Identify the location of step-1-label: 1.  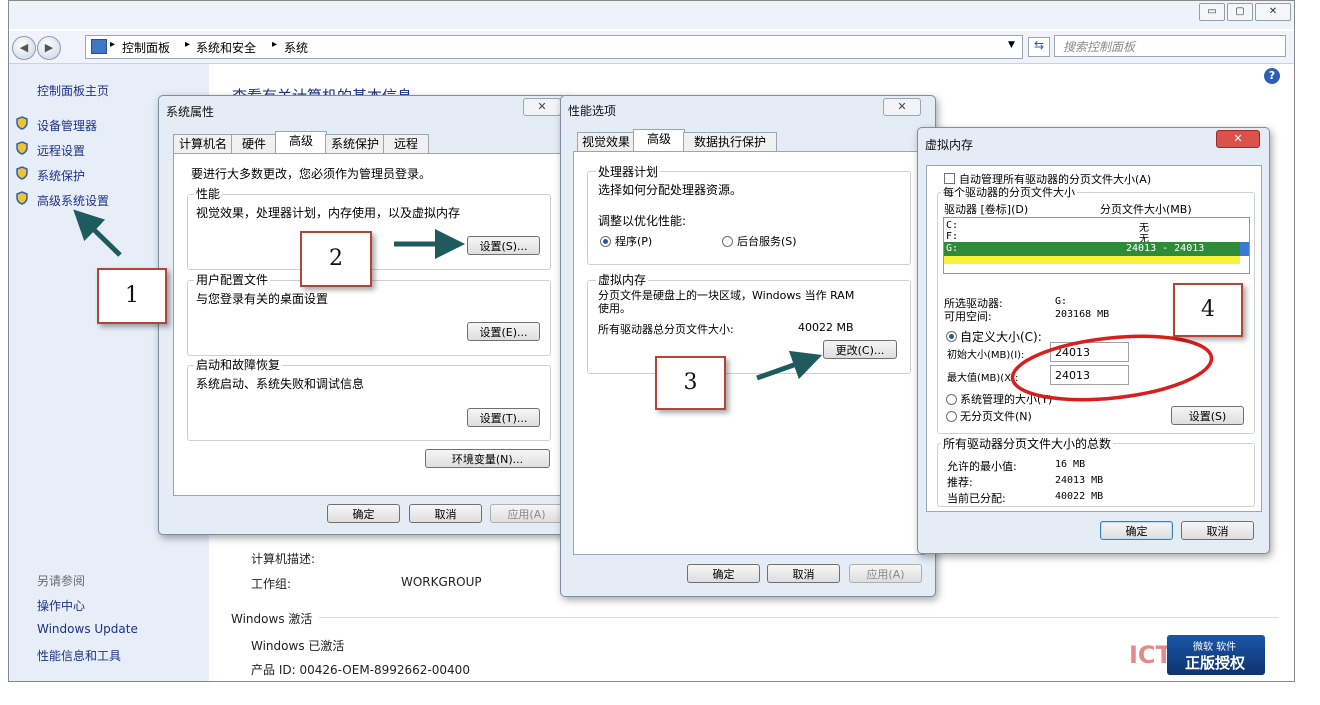
(132, 296).